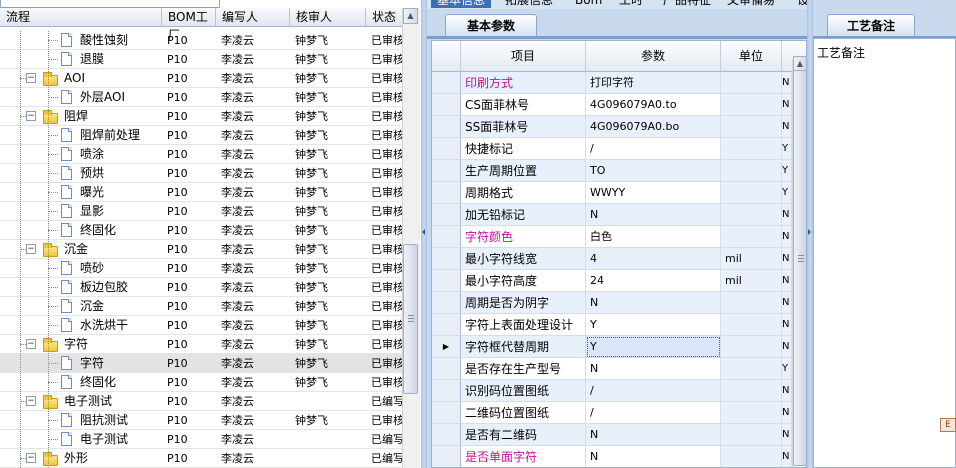 Image resolution: width=956 pixels, height=468 pixels. Describe the element at coordinates (653, 237) in the screenshot. I see `param-value: 白色` at that location.